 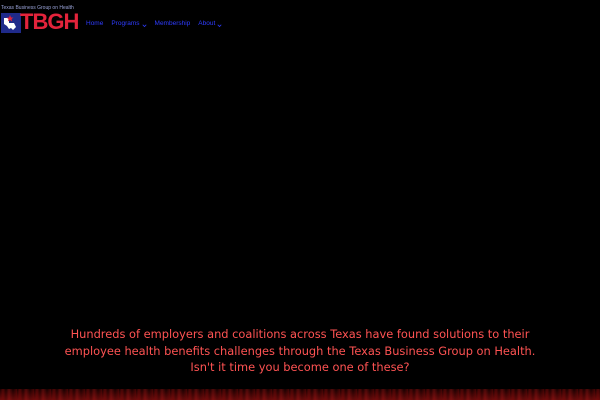 I want to click on nav-item-home: Home, so click(x=94, y=24).